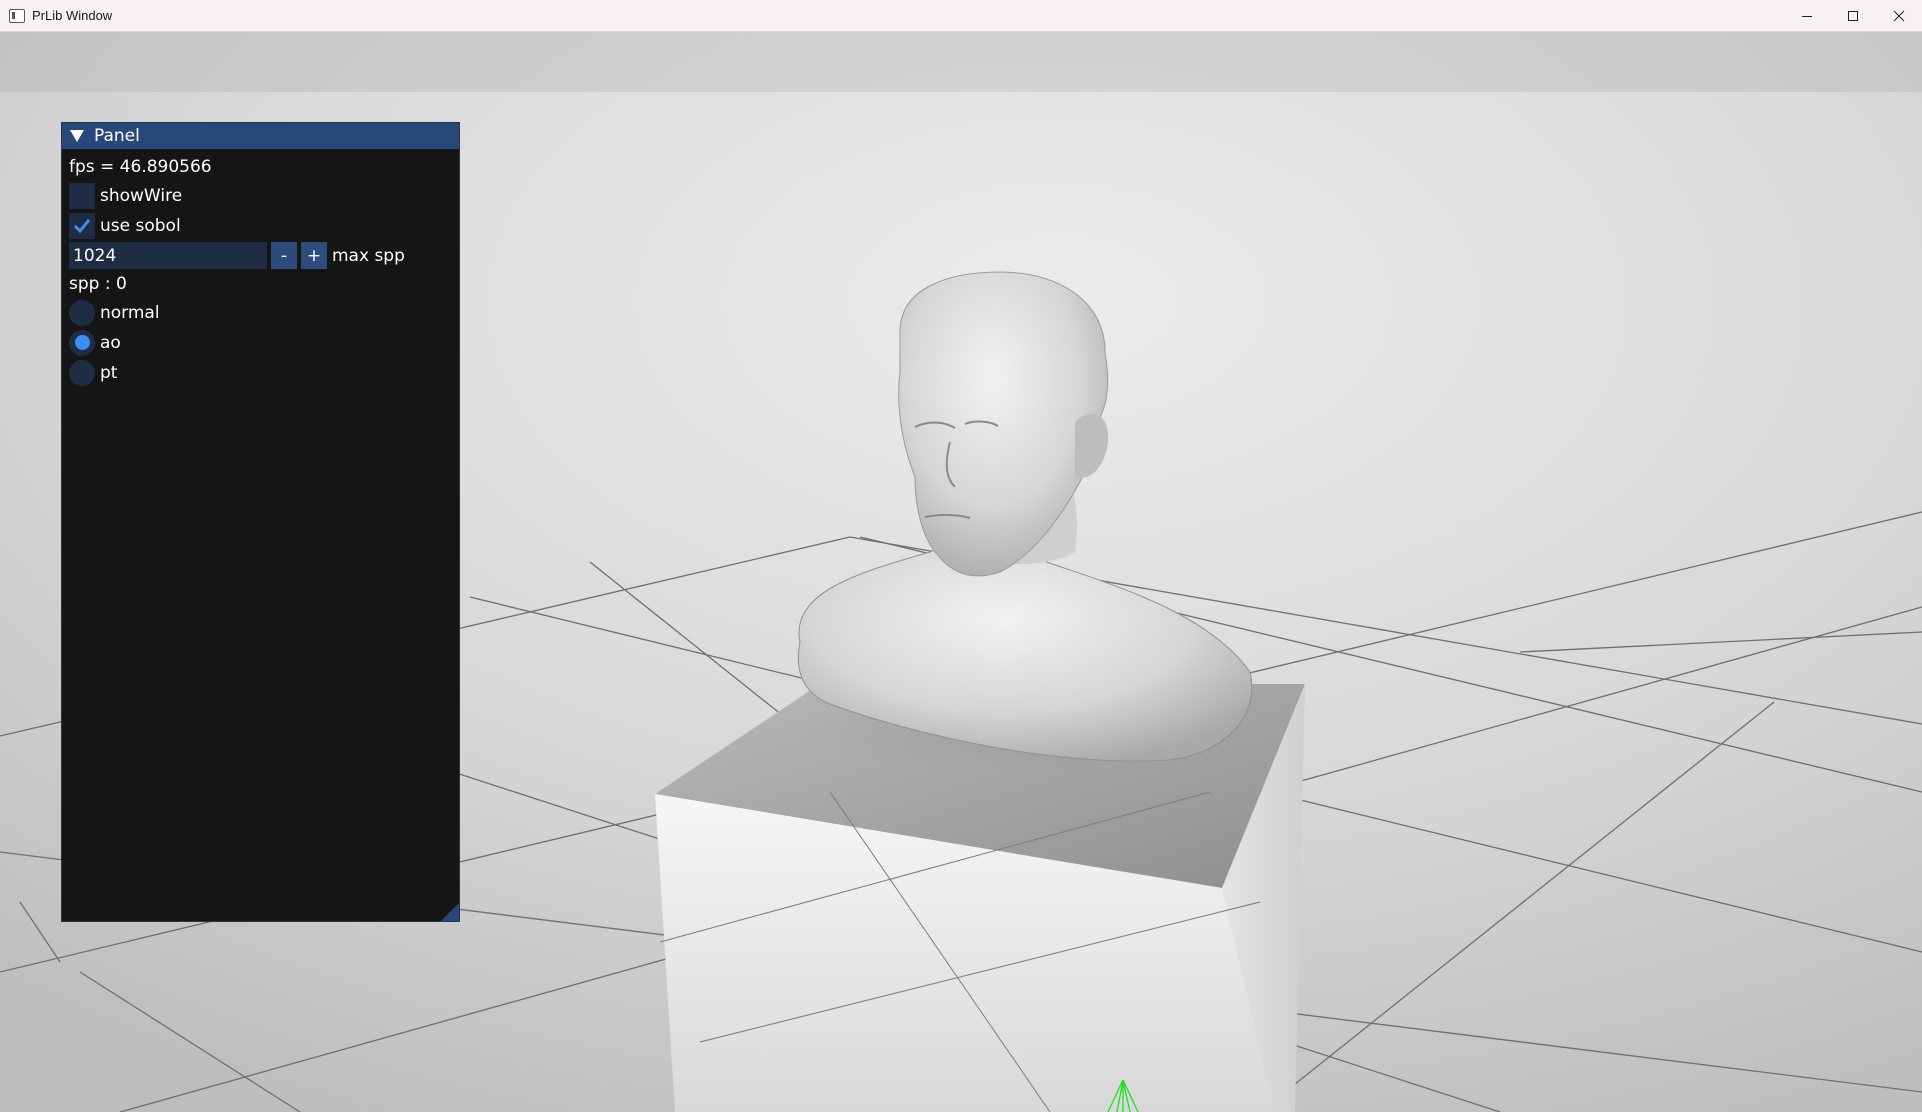 This screenshot has width=1922, height=1112. I want to click on collapse-arrow-icon, so click(77, 136).